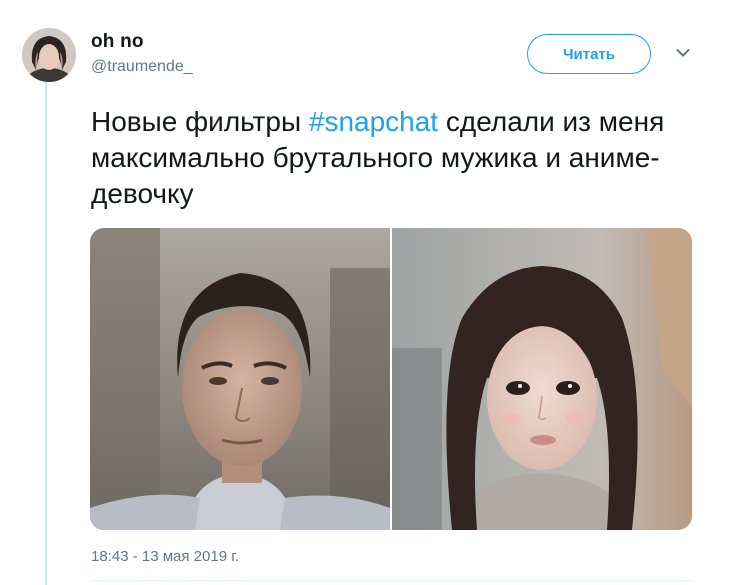 This screenshot has height=585, width=729. Describe the element at coordinates (392, 580) in the screenshot. I see `divider` at that location.